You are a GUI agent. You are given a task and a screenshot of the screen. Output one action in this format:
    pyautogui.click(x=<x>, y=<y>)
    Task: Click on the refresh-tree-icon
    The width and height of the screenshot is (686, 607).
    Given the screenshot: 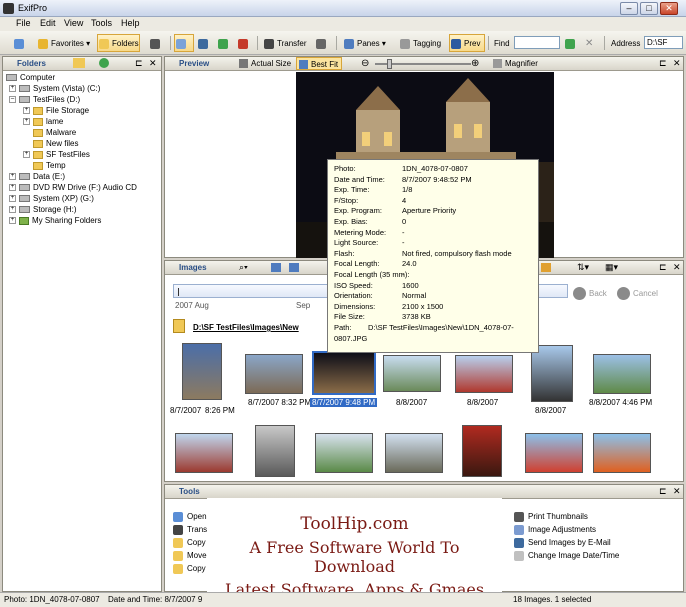 What is the action you would take?
    pyautogui.click(x=104, y=63)
    